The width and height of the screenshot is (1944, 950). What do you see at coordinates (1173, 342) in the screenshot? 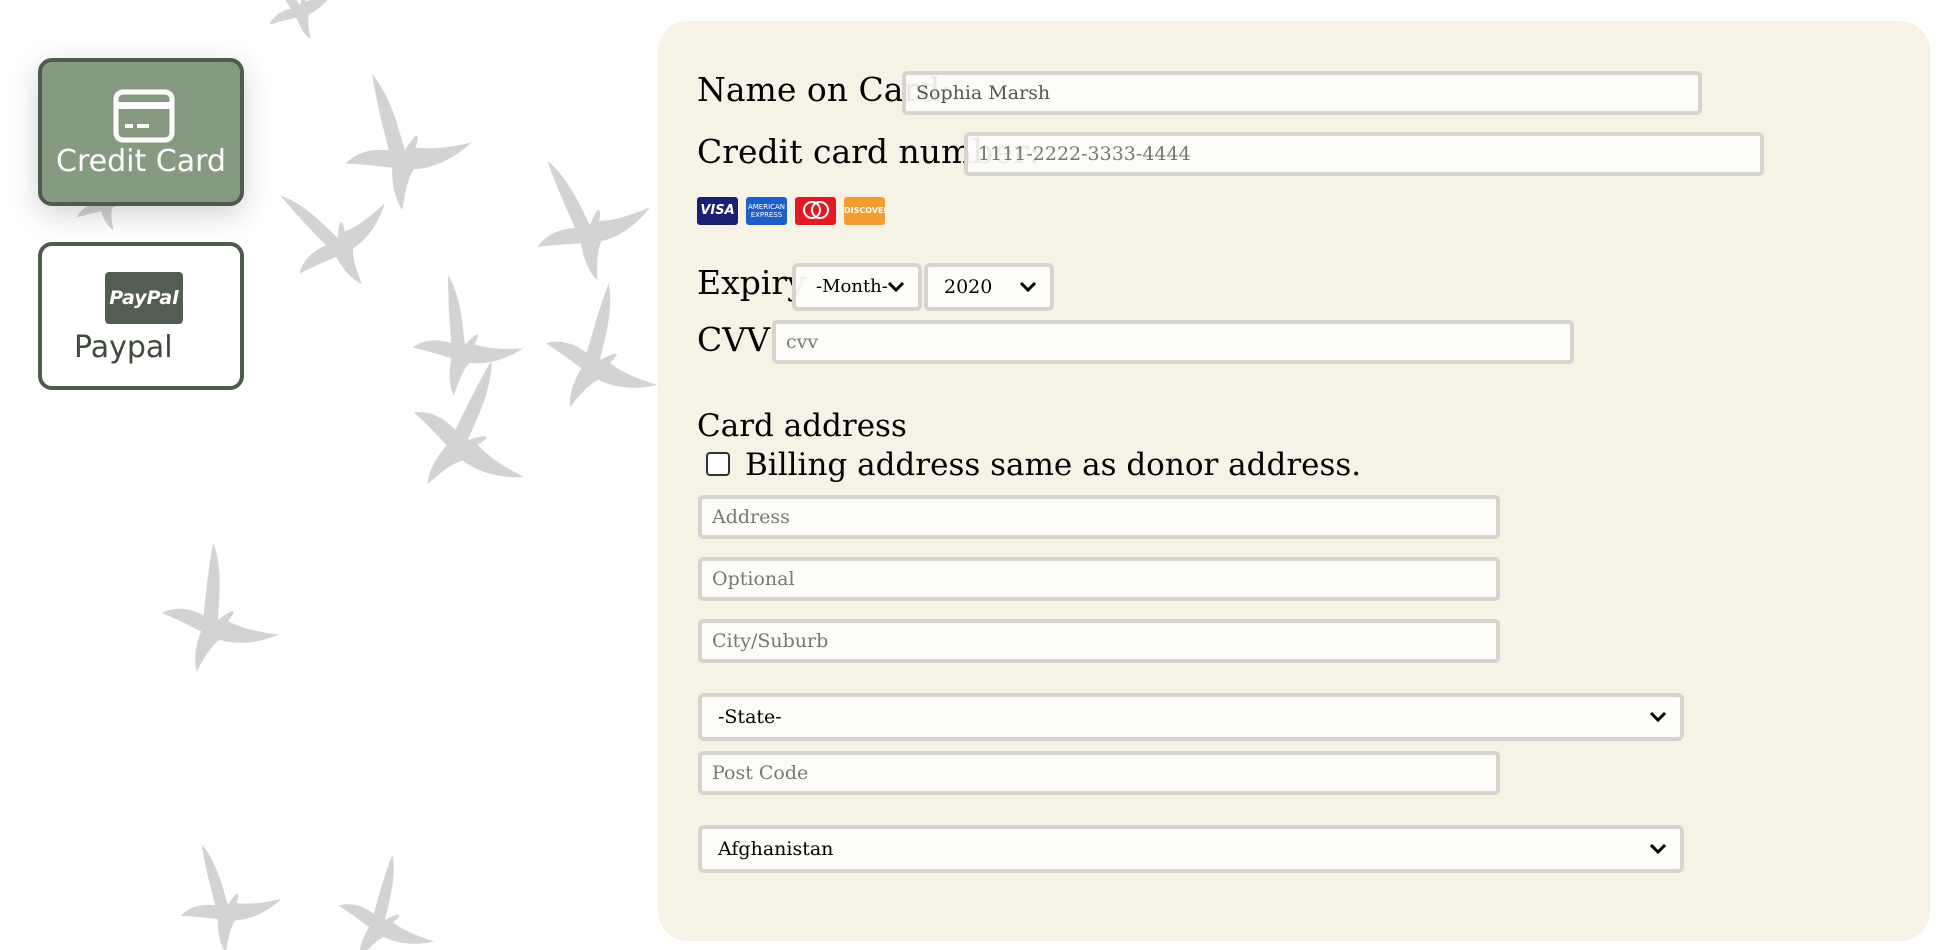
I see `cvv-input` at bounding box center [1173, 342].